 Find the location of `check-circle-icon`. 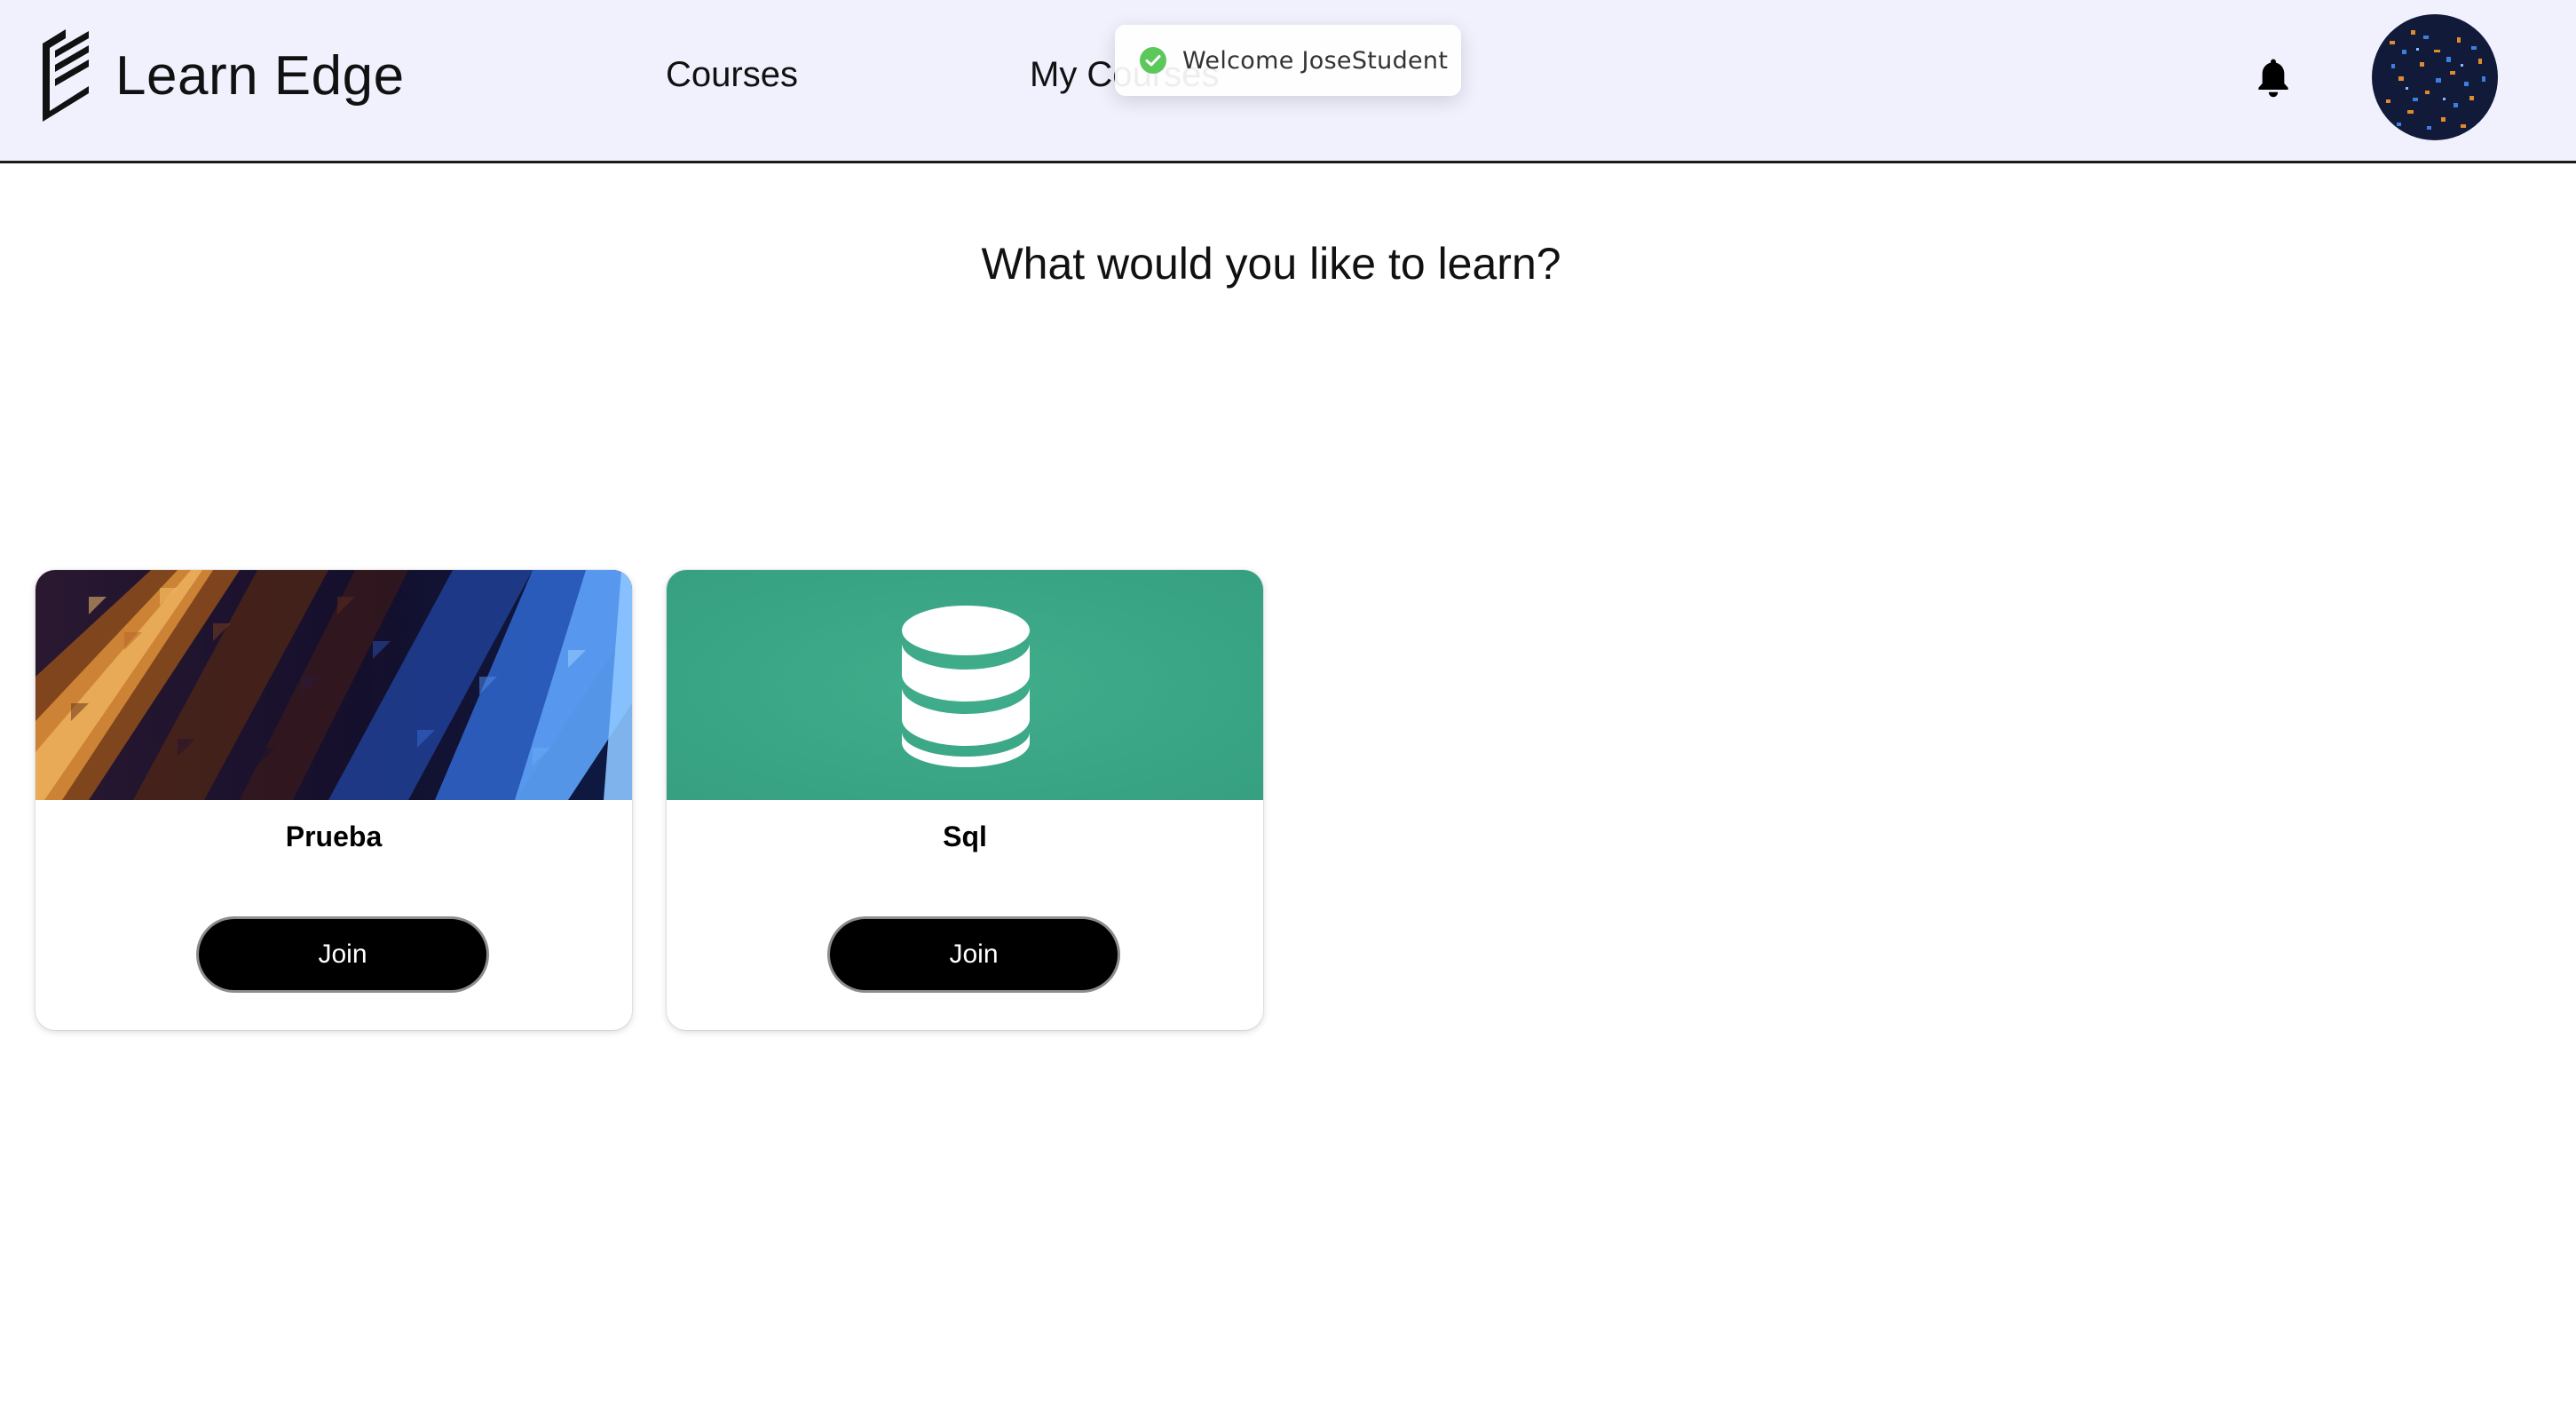

check-circle-icon is located at coordinates (1153, 61).